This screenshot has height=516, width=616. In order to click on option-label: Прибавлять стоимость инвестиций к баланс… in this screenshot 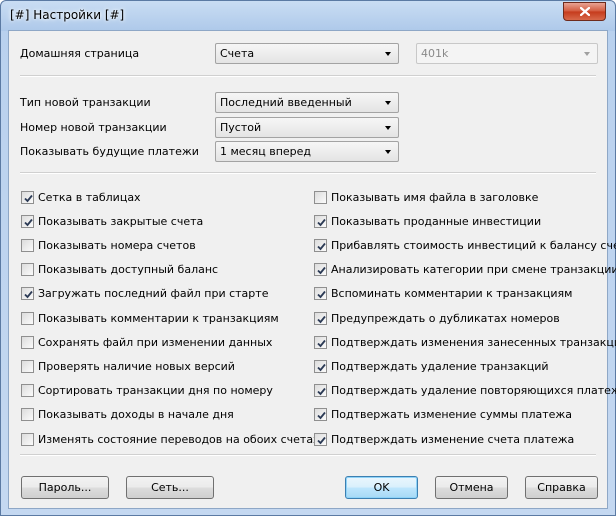, I will do `click(473, 245)`.